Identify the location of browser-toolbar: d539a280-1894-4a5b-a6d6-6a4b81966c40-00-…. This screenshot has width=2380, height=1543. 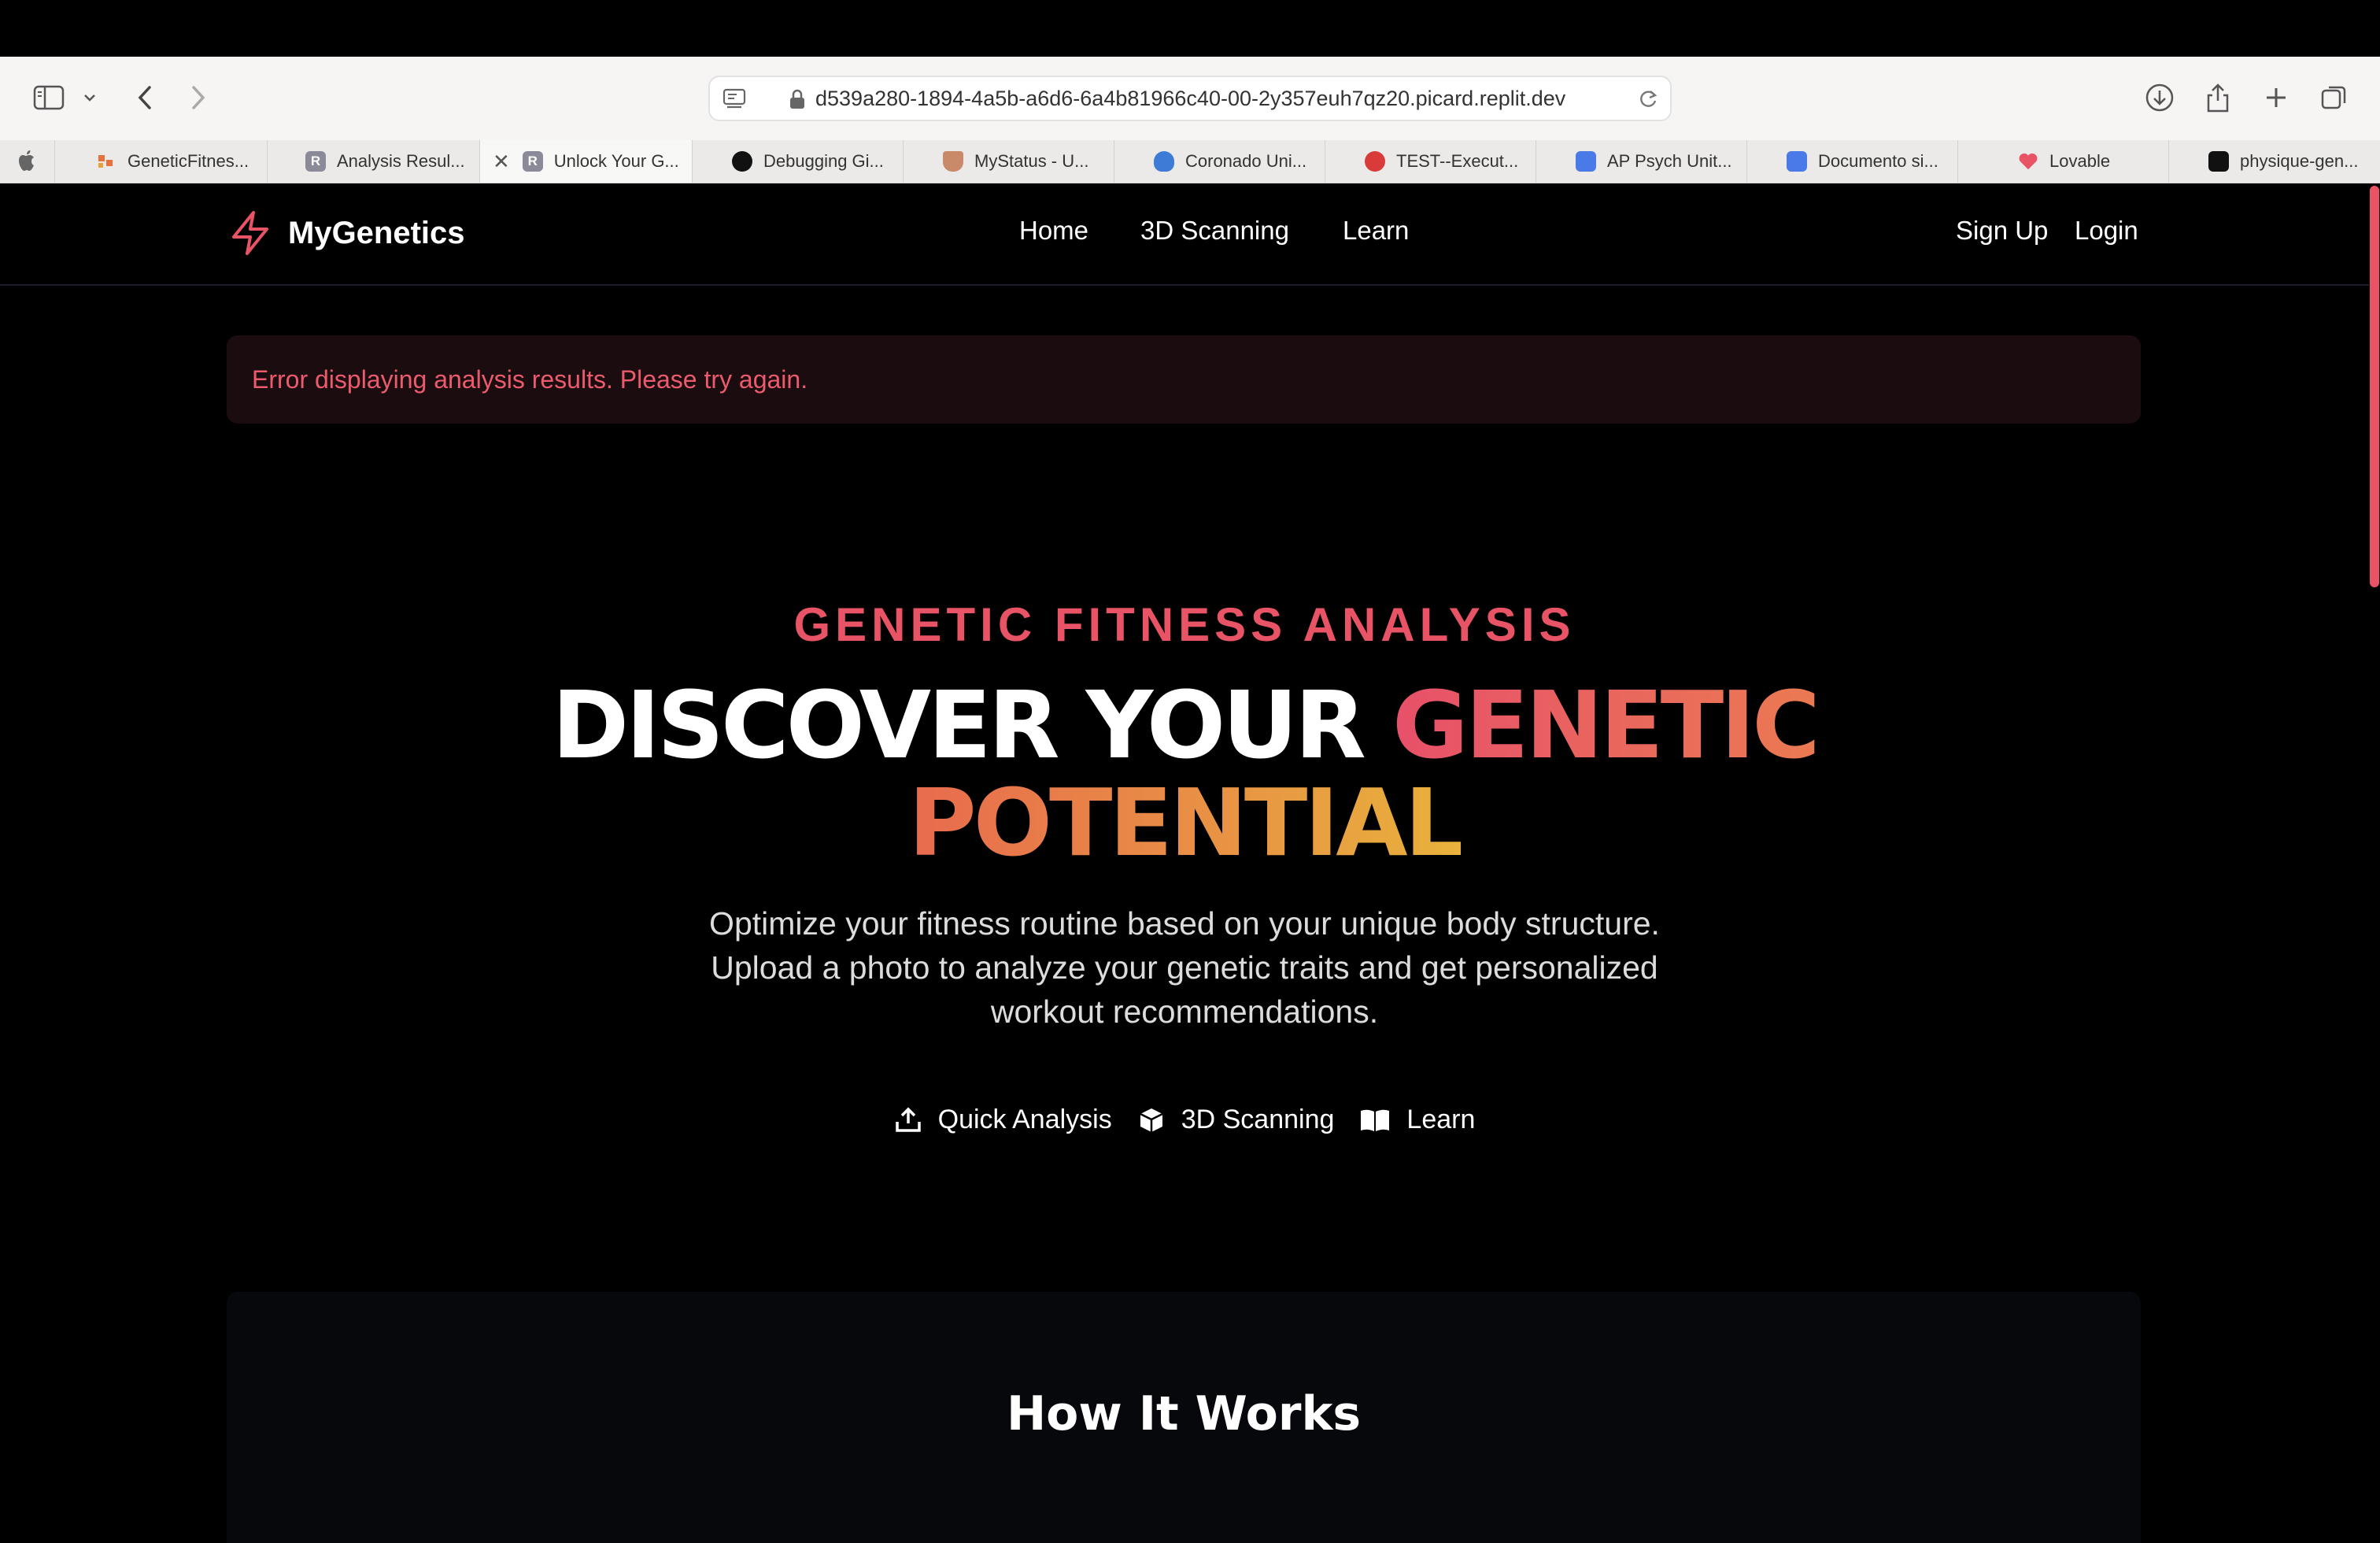
(1190, 99).